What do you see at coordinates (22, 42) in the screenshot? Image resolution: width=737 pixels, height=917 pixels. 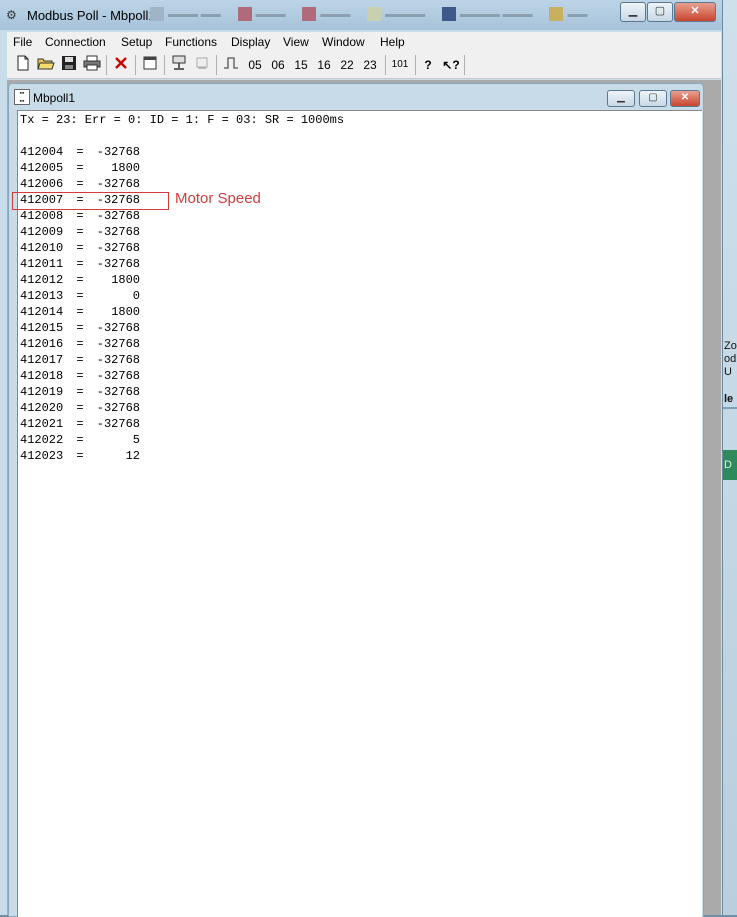 I see `menu-file: File` at bounding box center [22, 42].